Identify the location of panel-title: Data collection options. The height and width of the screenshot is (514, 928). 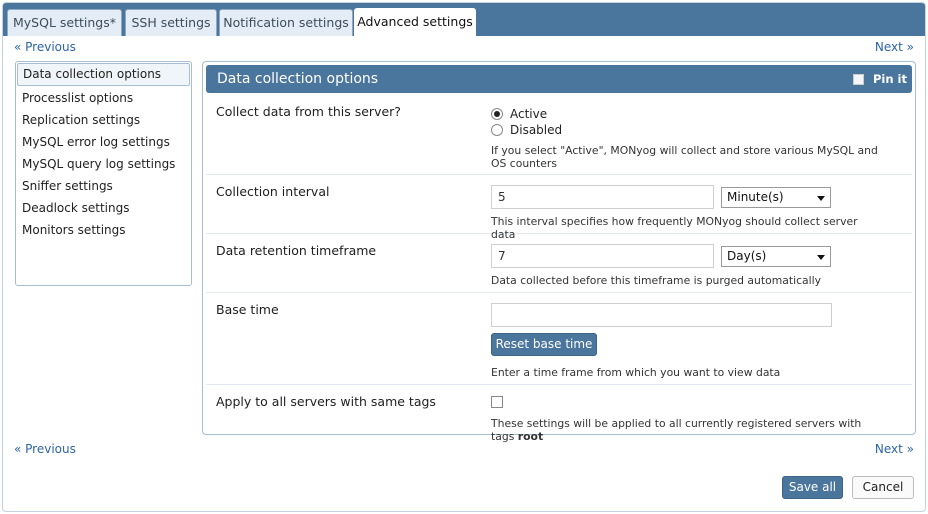
(298, 79).